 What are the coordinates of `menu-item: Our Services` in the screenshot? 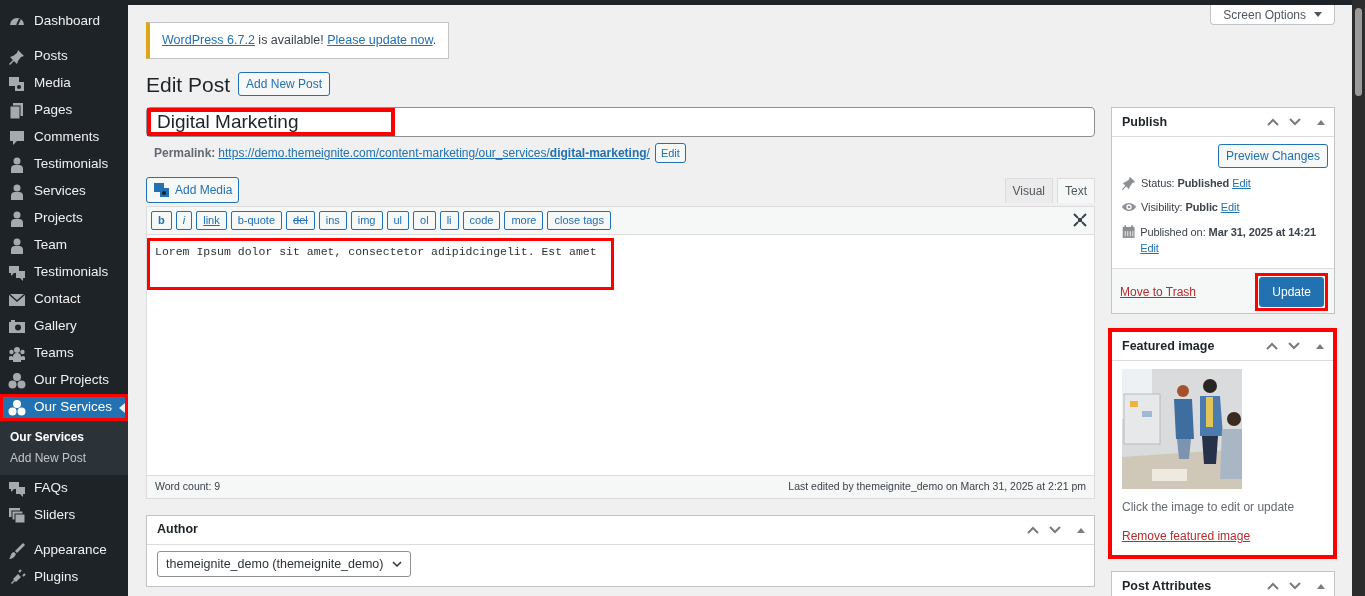 It's located at (64, 407).